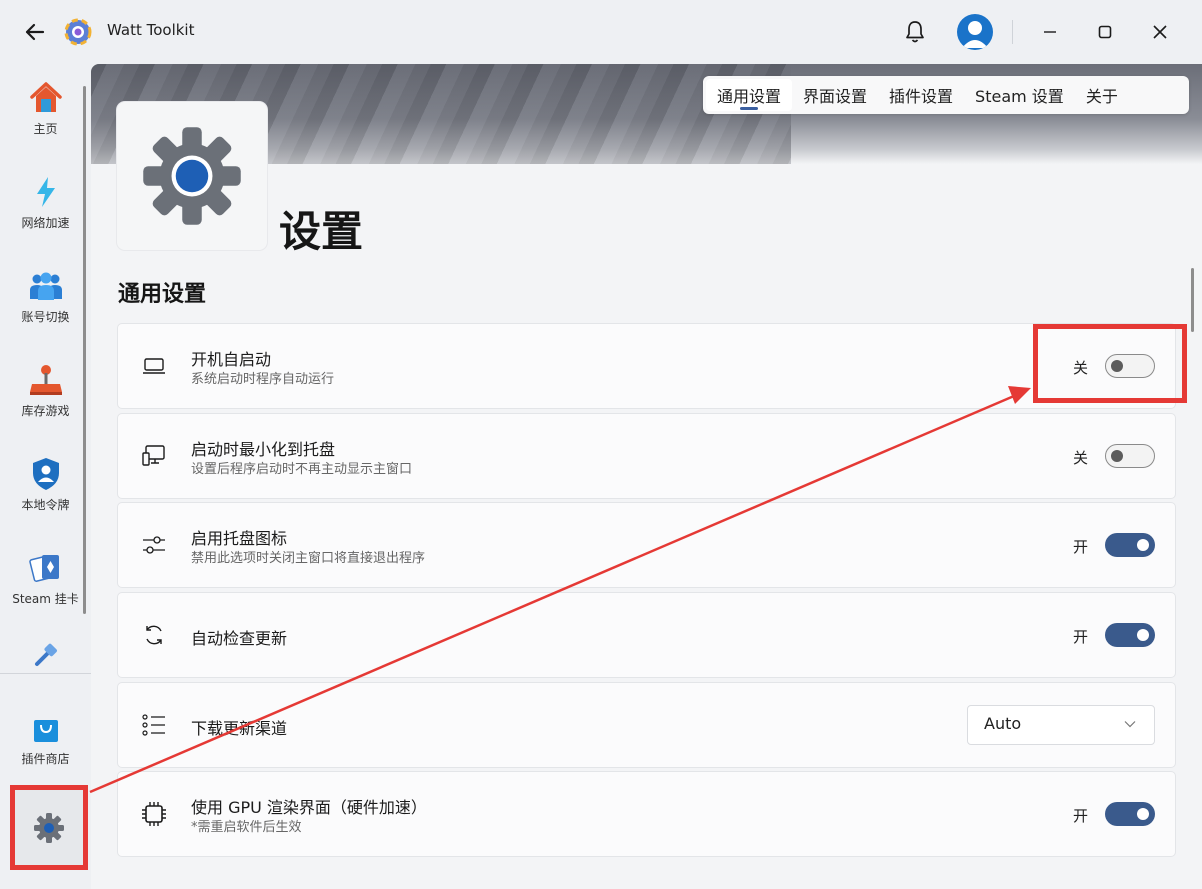 Image resolution: width=1202 pixels, height=889 pixels. Describe the element at coordinates (46, 286) in the screenshot. I see `users-icon` at that location.